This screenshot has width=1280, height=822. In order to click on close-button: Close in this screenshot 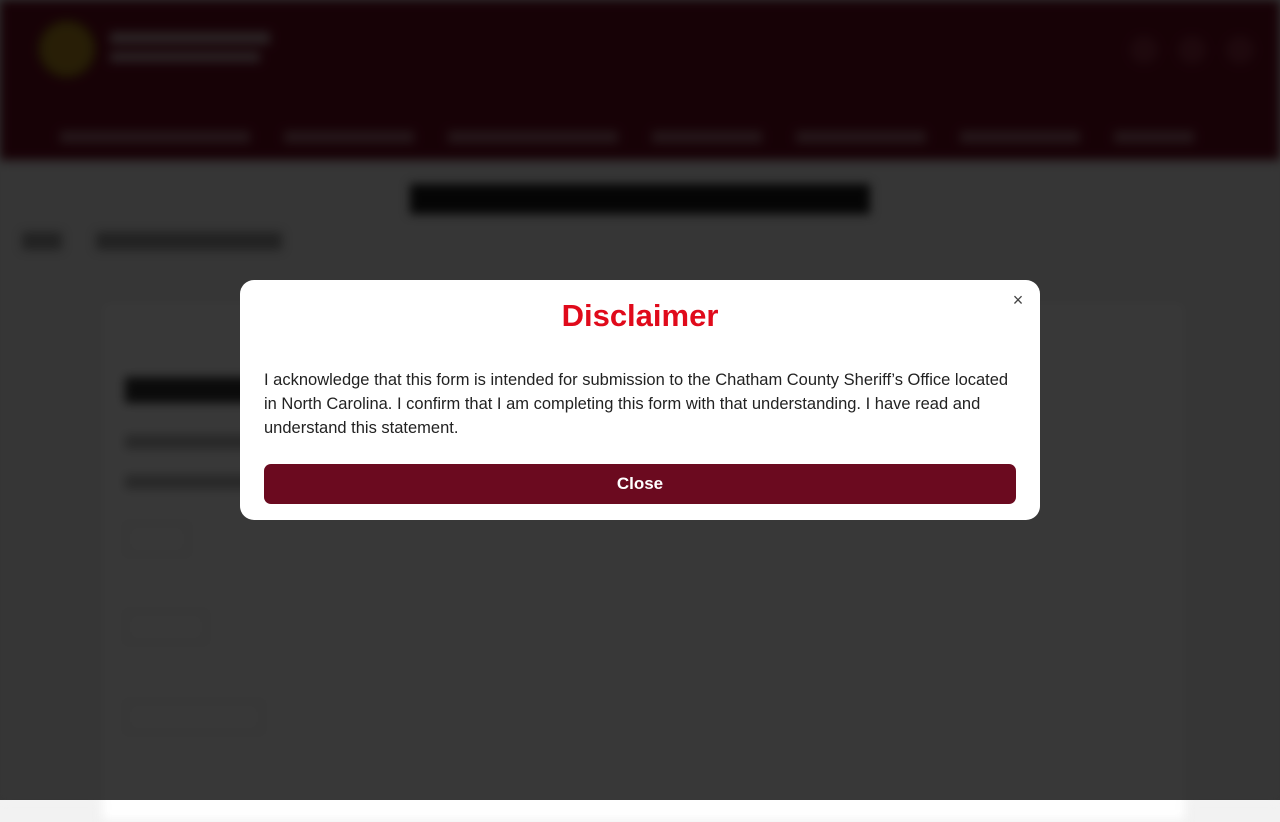, I will do `click(640, 484)`.